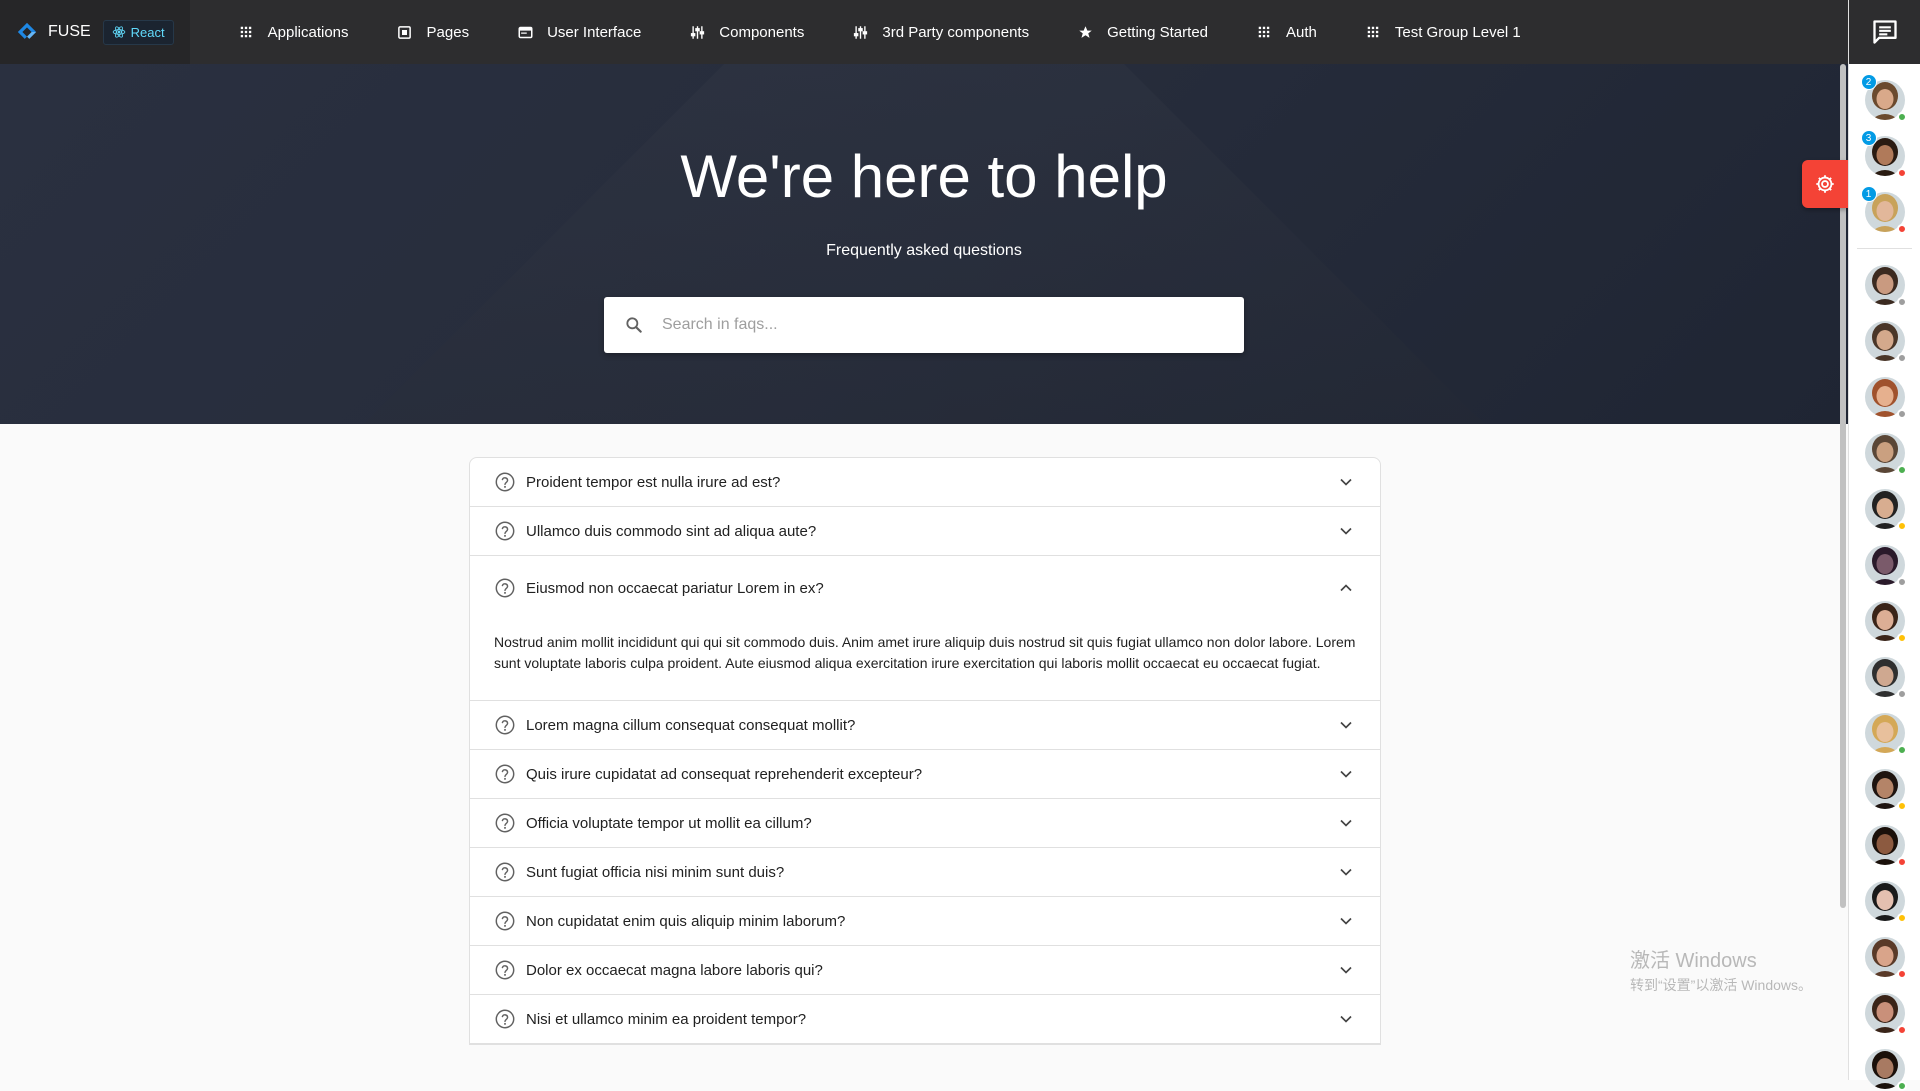 The image size is (1920, 1091). What do you see at coordinates (940, 32) in the screenshot?
I see `nav-item-3rd-party-components: 3rd Party components` at bounding box center [940, 32].